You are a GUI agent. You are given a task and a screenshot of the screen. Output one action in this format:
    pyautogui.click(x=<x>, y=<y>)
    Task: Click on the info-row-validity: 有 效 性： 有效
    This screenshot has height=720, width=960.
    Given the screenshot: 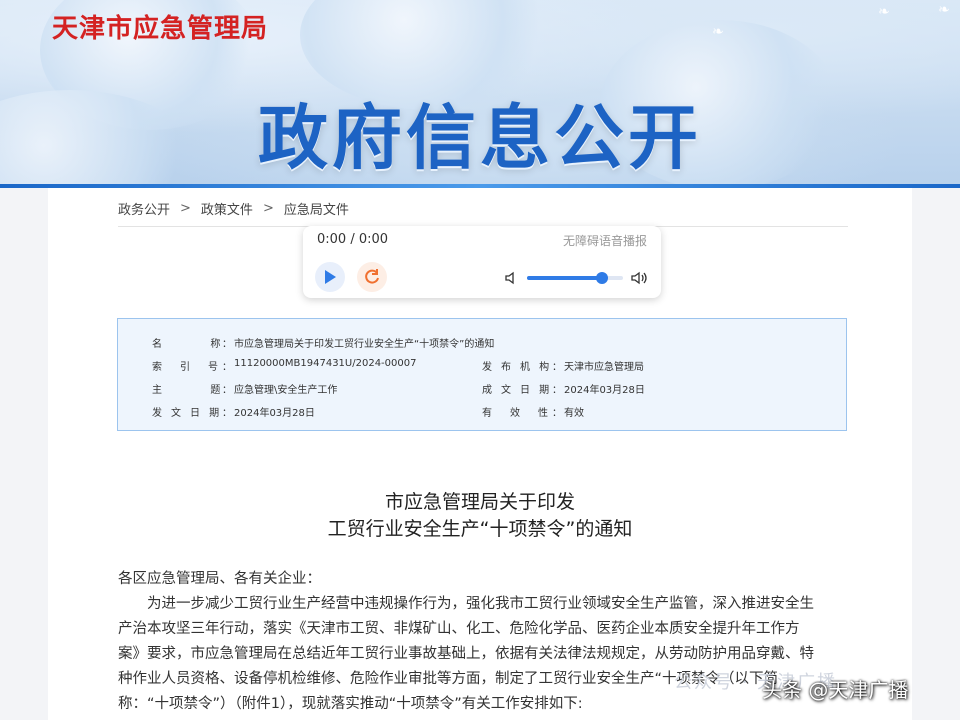 What is the action you would take?
    pyautogui.click(x=533, y=411)
    